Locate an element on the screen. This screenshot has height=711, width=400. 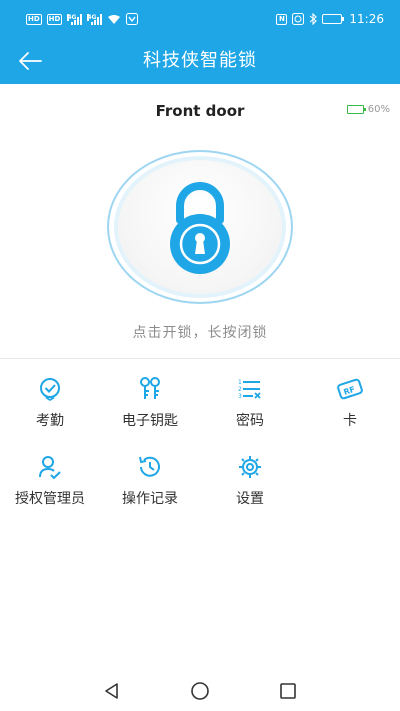
bluetooth-icon is located at coordinates (314, 19).